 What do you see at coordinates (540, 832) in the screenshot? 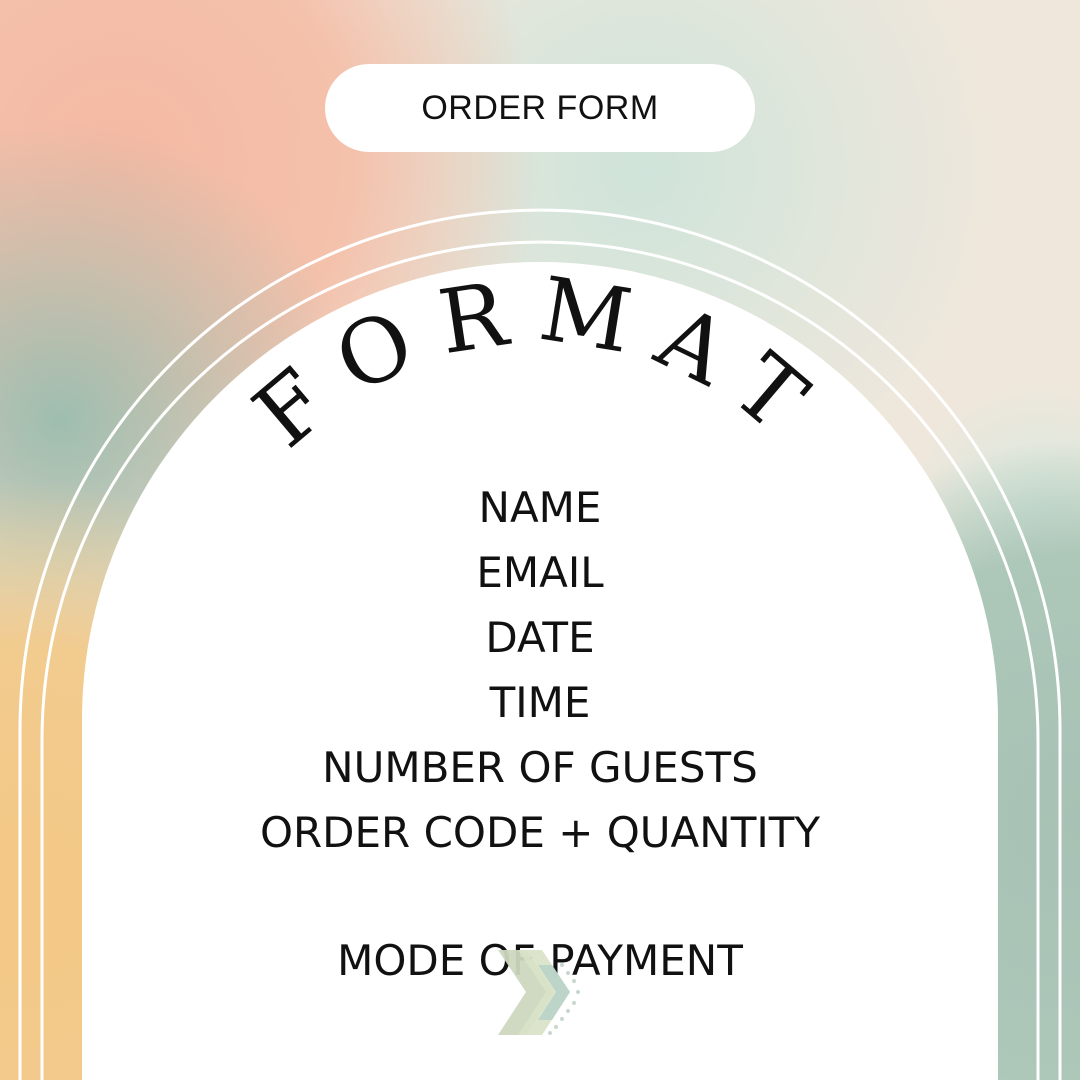
I see `field-order-code-quantity: ORDER CODE + QUANTITY` at bounding box center [540, 832].